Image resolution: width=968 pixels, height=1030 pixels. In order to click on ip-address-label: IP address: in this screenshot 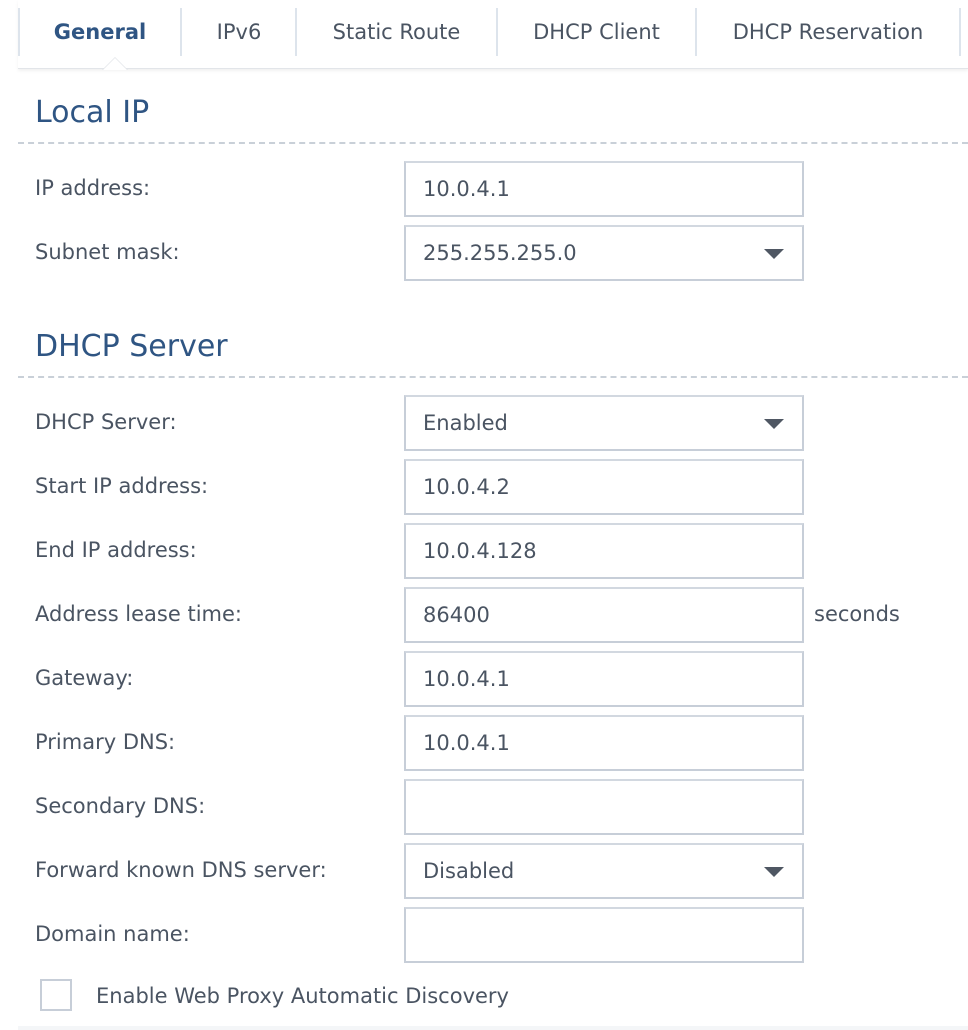, I will do `click(93, 188)`.